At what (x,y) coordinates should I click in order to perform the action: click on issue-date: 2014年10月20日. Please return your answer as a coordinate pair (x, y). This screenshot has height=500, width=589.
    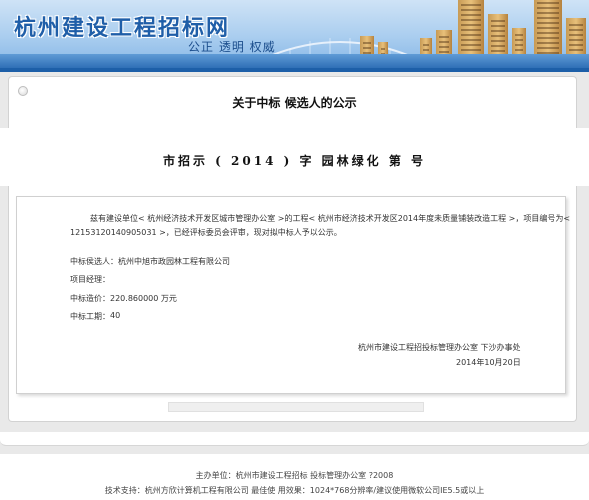
    Looking at the image, I should click on (488, 362).